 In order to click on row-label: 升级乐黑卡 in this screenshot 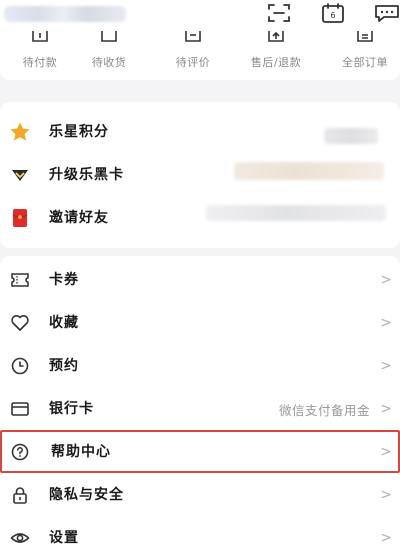, I will do `click(86, 175)`.